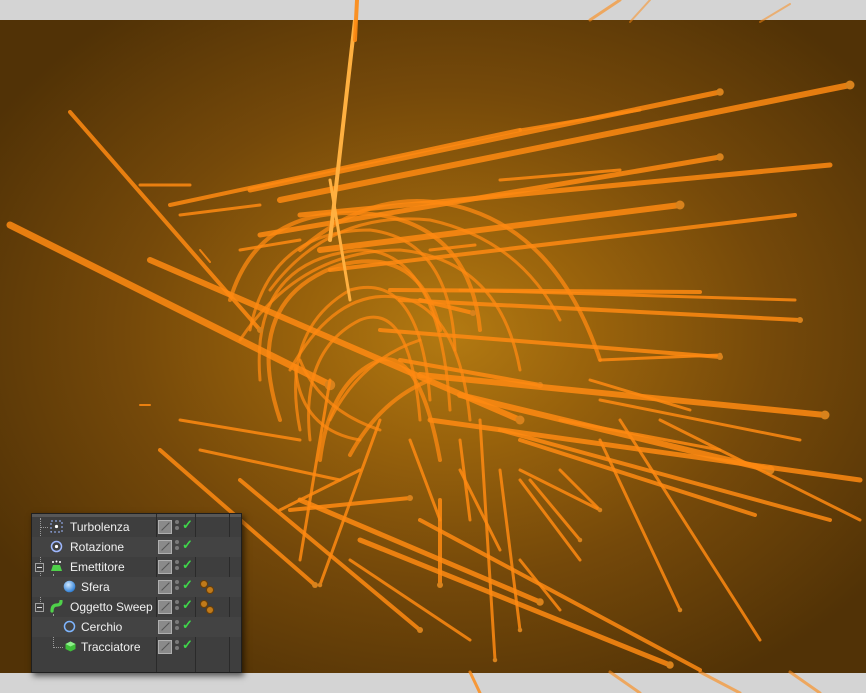 The height and width of the screenshot is (693, 866). What do you see at coordinates (136, 567) in the screenshot?
I see `object-row-emettitore: Emettitore ✓` at bounding box center [136, 567].